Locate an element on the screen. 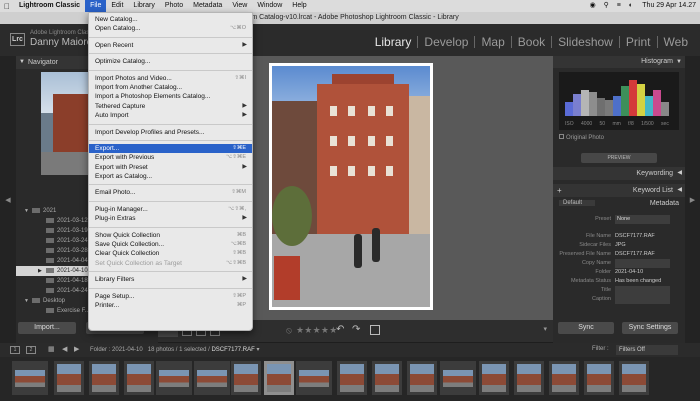 This screenshot has width=700, height=401. right-panel-toggle: ▶ is located at coordinates (692, 199).